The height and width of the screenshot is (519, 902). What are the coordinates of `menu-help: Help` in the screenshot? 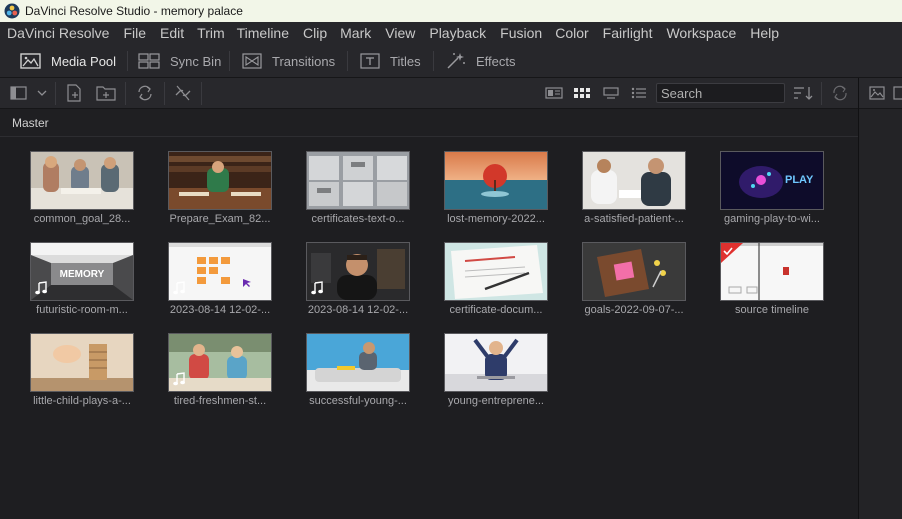 It's located at (757, 33).